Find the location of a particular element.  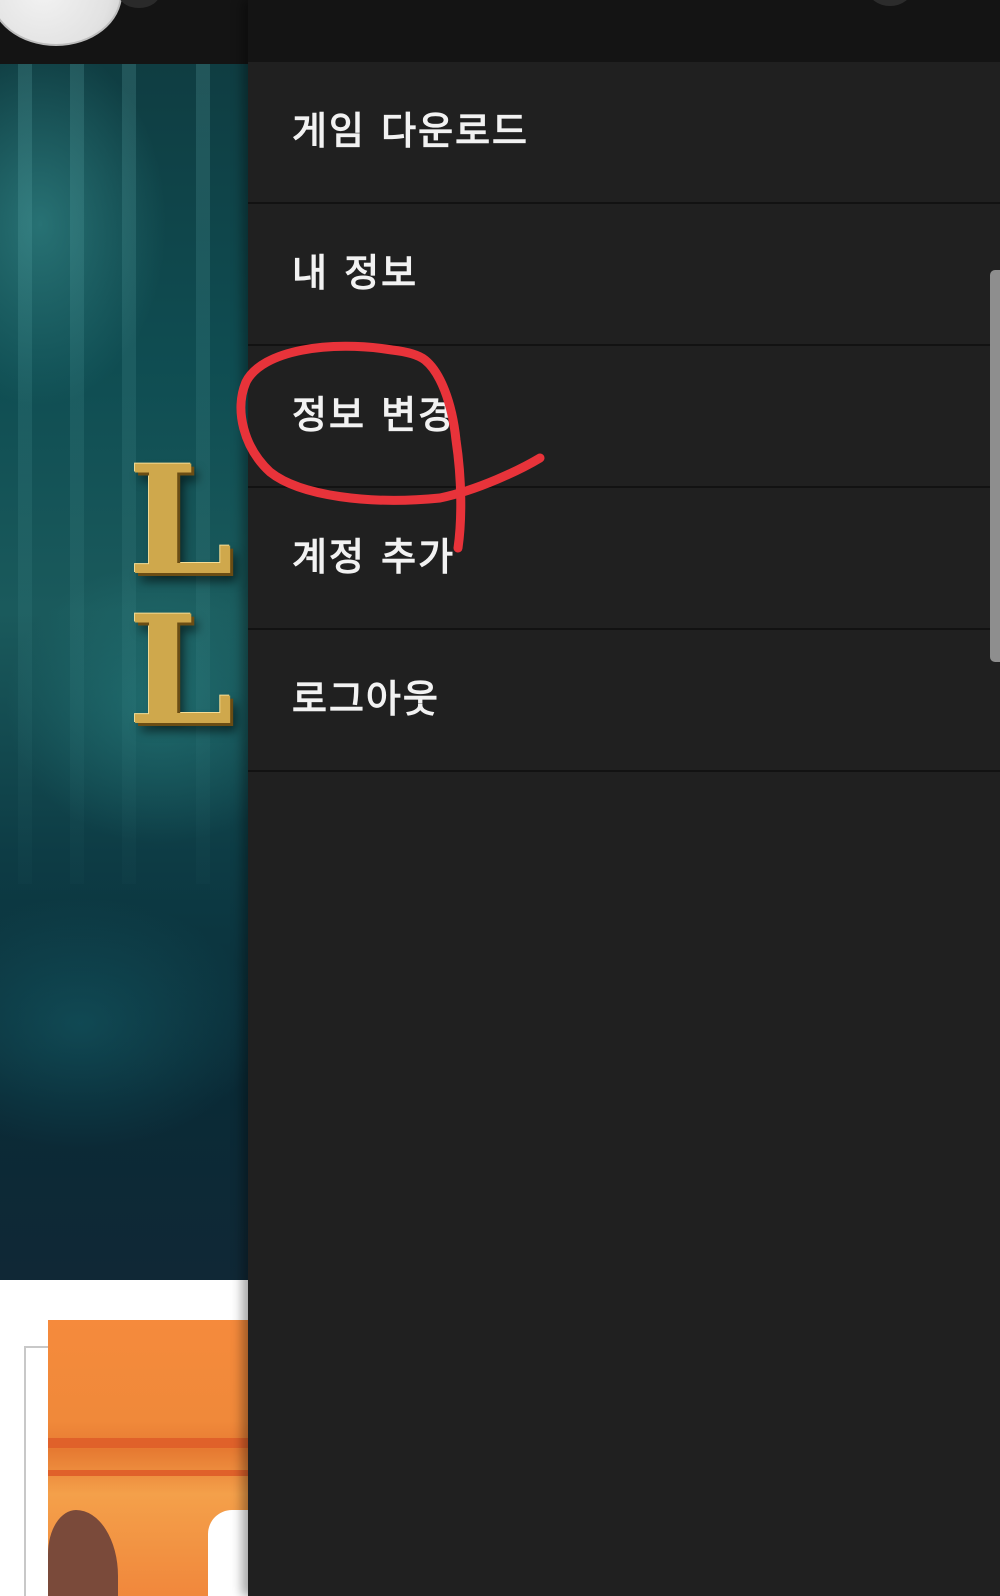

menu-item-label: 게임 다운로드 is located at coordinates (410, 131).